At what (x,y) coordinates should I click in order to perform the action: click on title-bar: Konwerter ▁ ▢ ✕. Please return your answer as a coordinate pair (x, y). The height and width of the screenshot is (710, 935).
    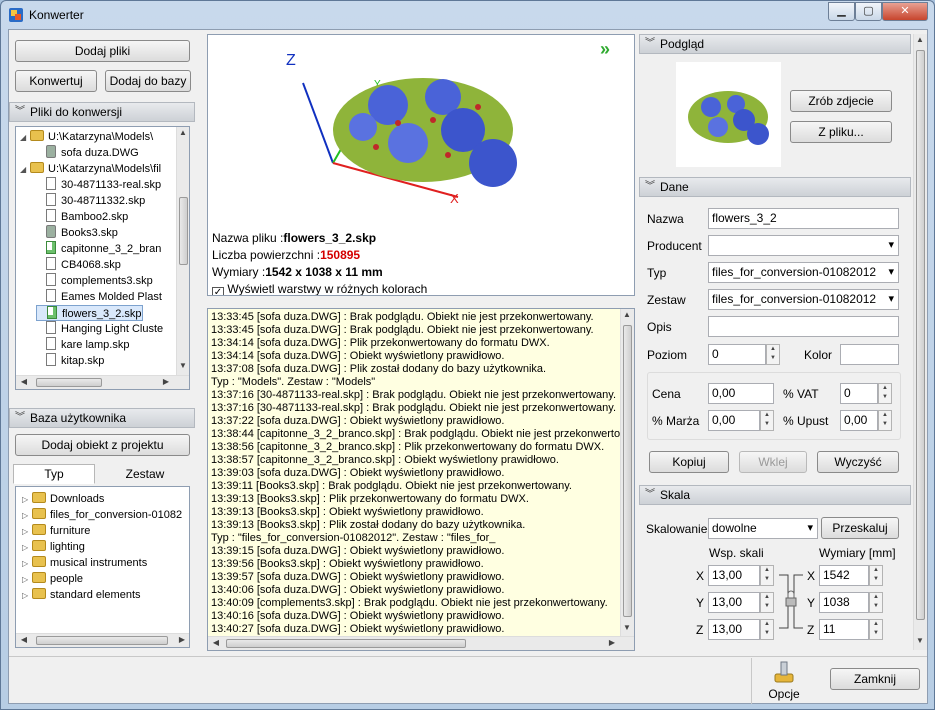
    Looking at the image, I should click on (467, 15).